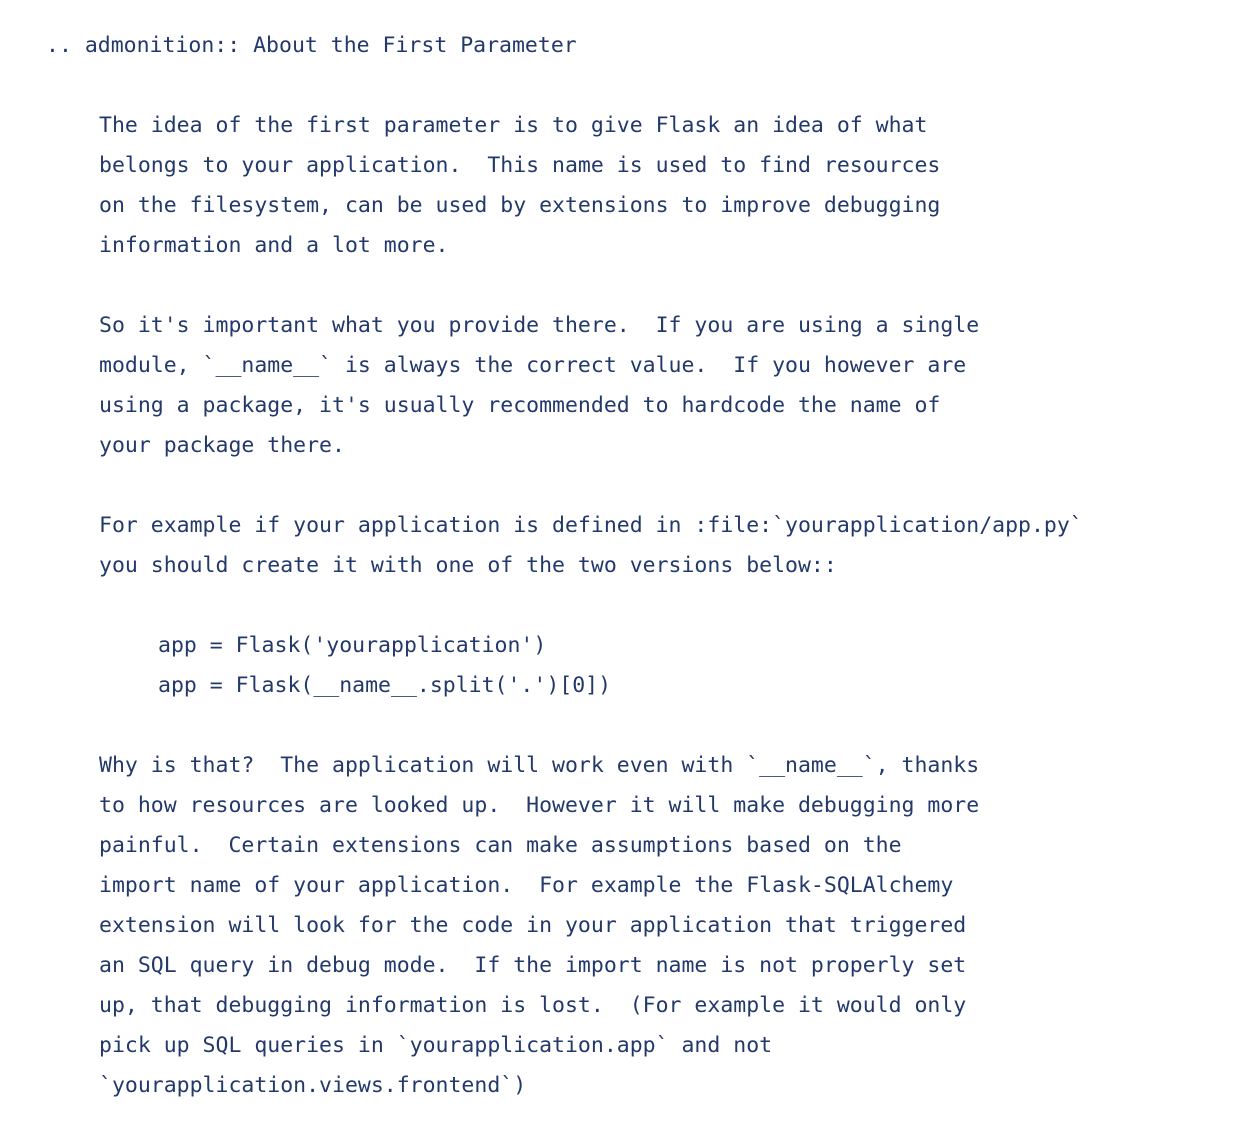 This screenshot has height=1126, width=1252. Describe the element at coordinates (385, 685) in the screenshot. I see `source-line: app = Flask(__name__.split('.')[0])` at that location.